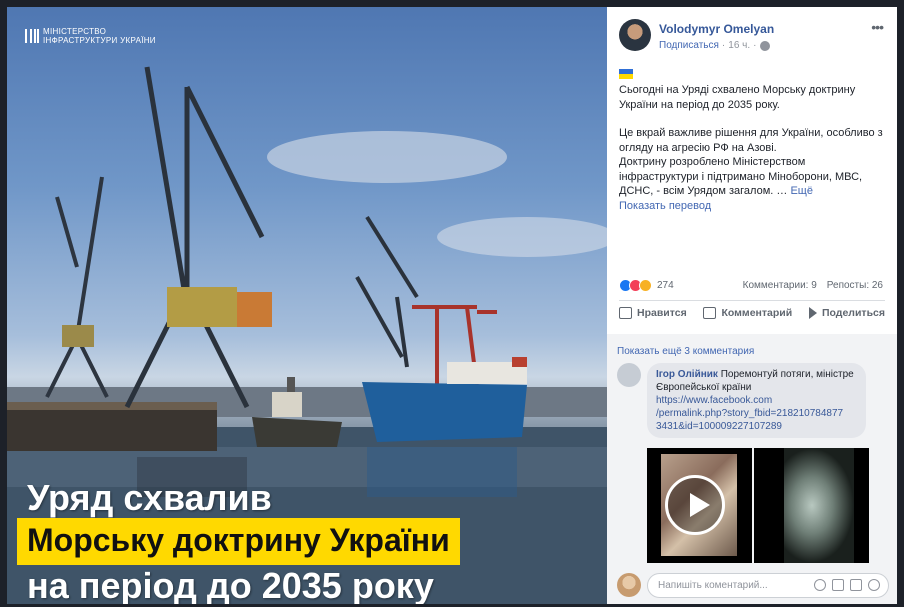 This screenshot has height=607, width=904. What do you see at coordinates (780, 285) in the screenshot?
I see `comments-count: Комментарии: 9` at bounding box center [780, 285].